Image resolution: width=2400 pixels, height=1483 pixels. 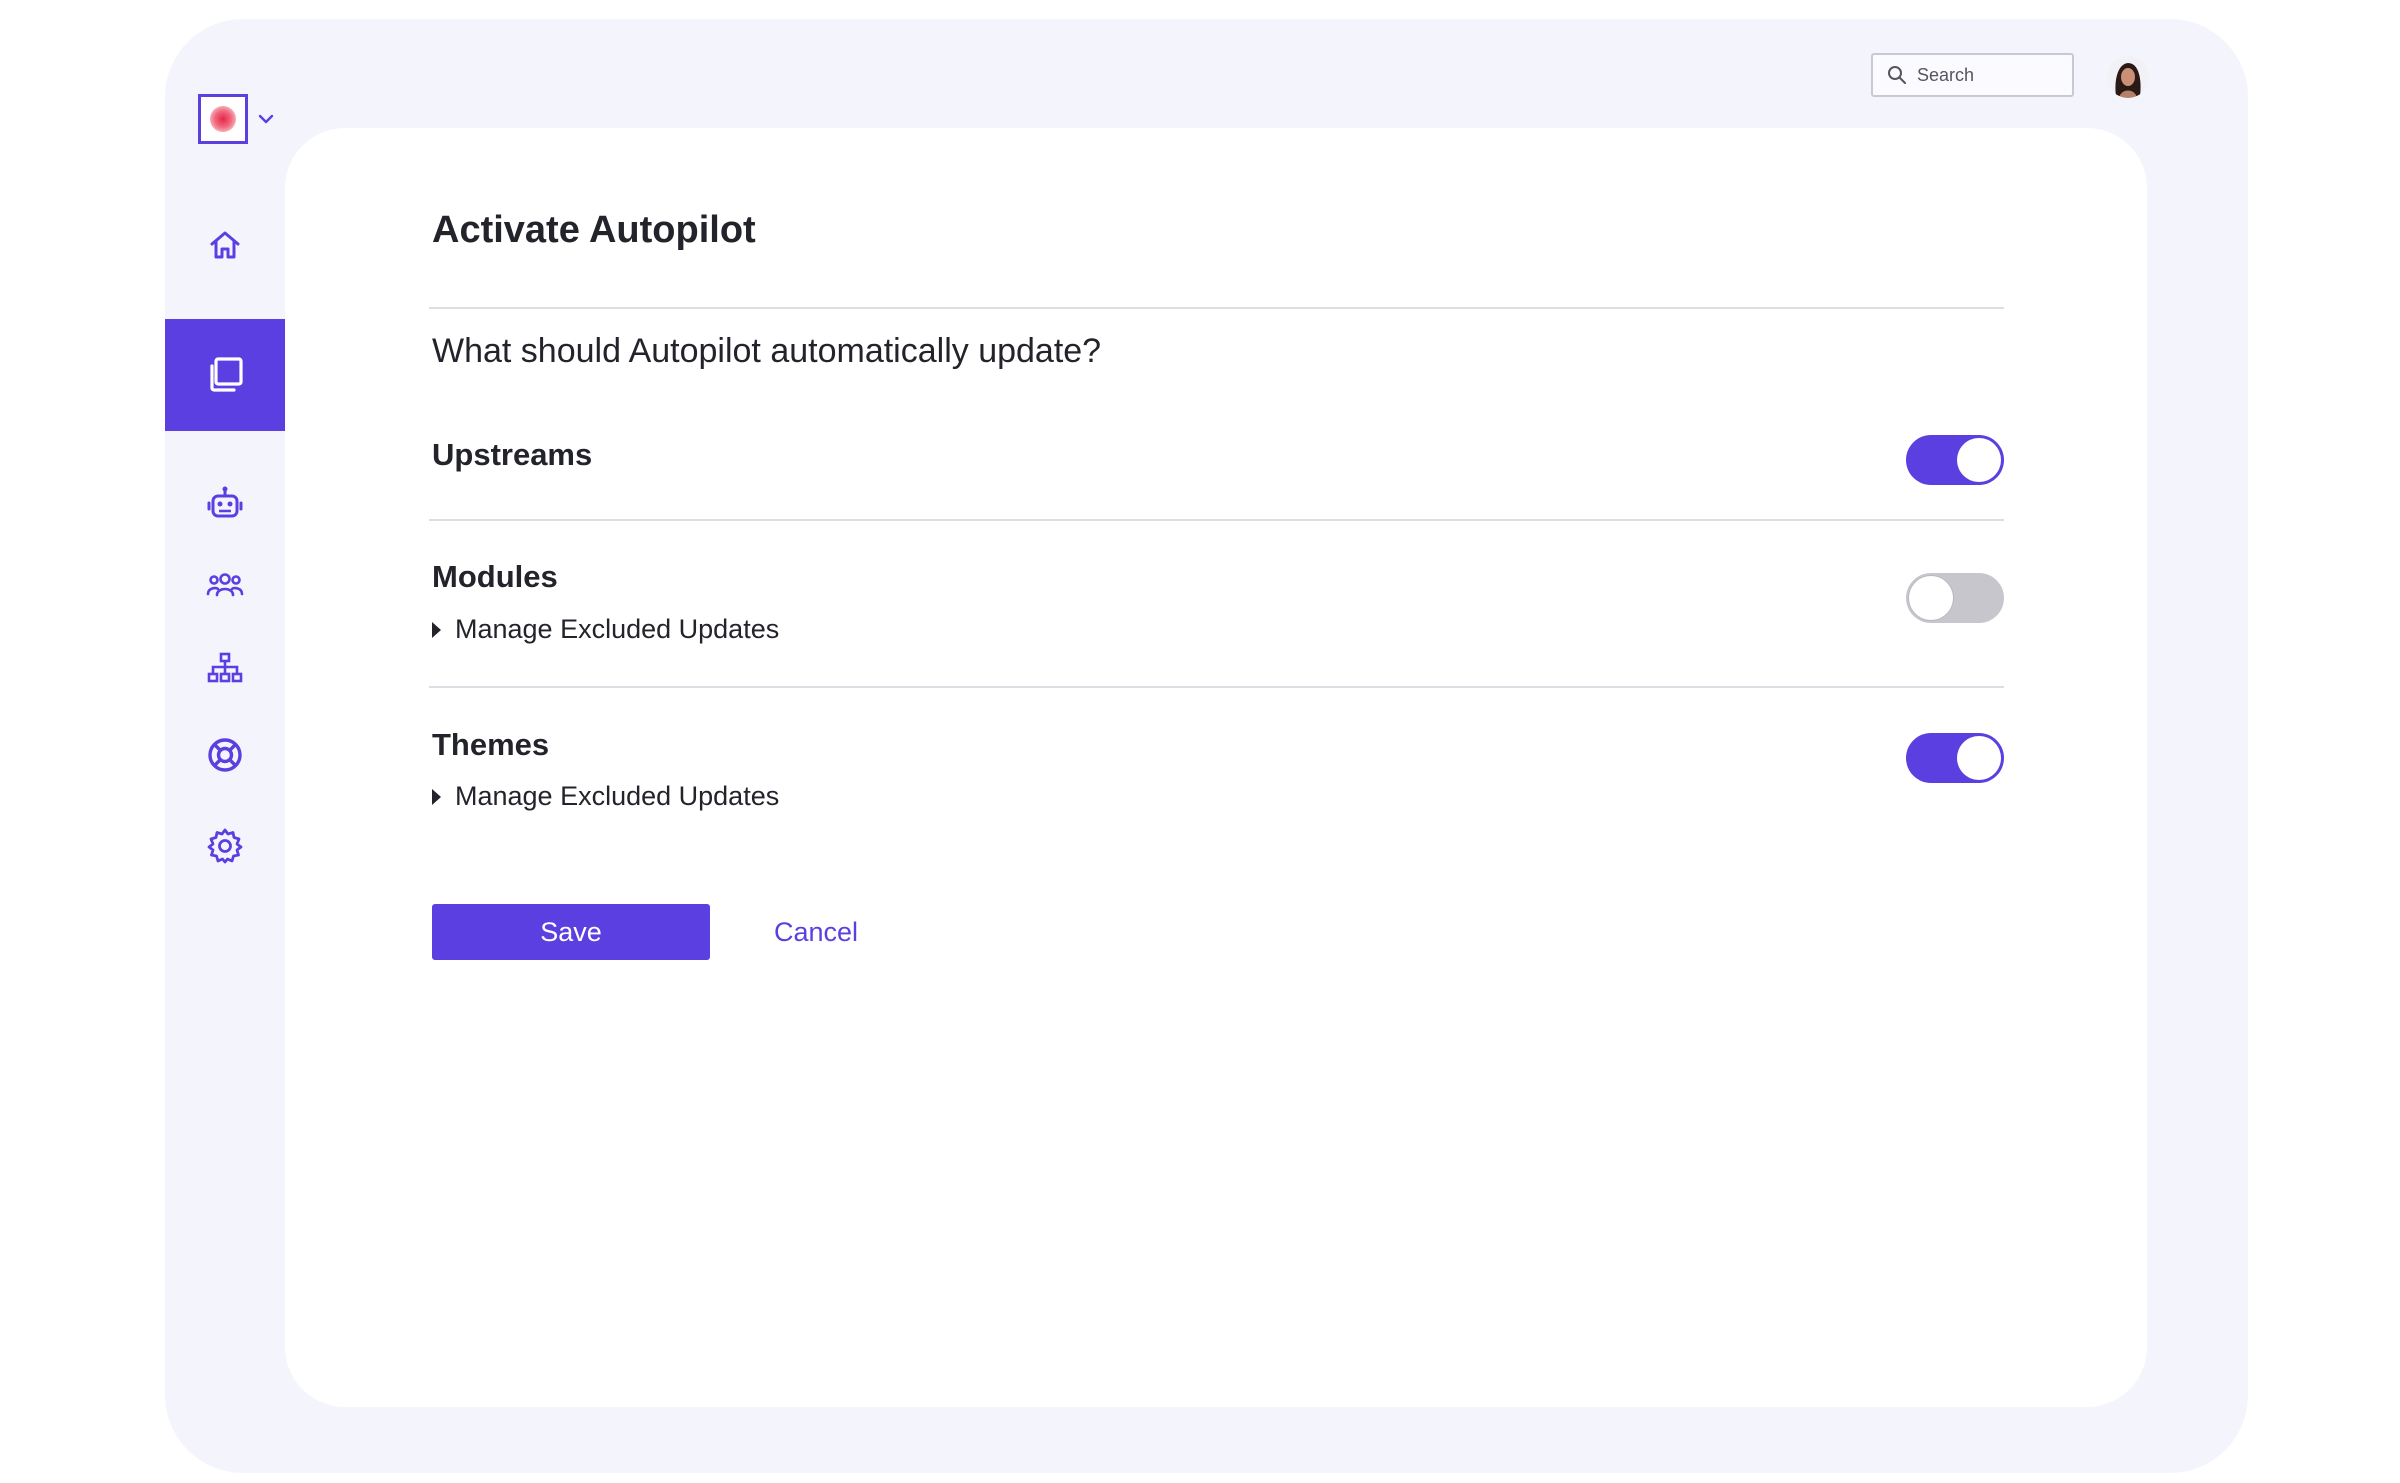 I want to click on sitemap-icon, so click(x=225, y=667).